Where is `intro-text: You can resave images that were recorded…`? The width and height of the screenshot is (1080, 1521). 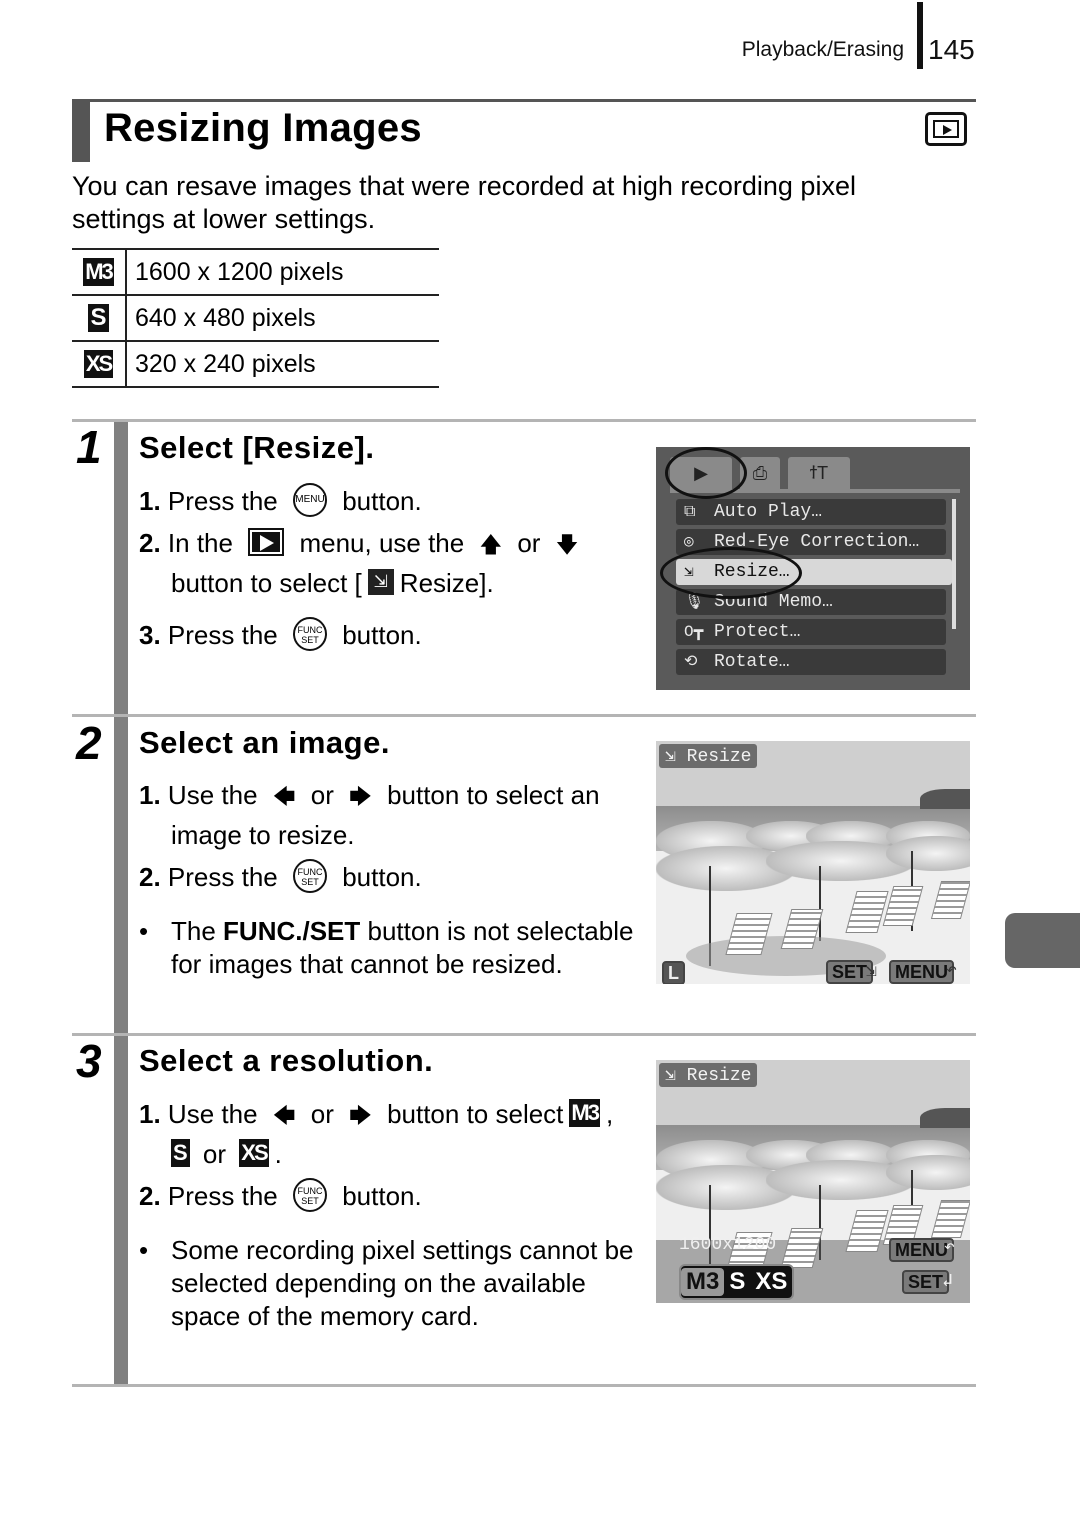
intro-text: You can resave images that were recorded… is located at coordinates (464, 202).